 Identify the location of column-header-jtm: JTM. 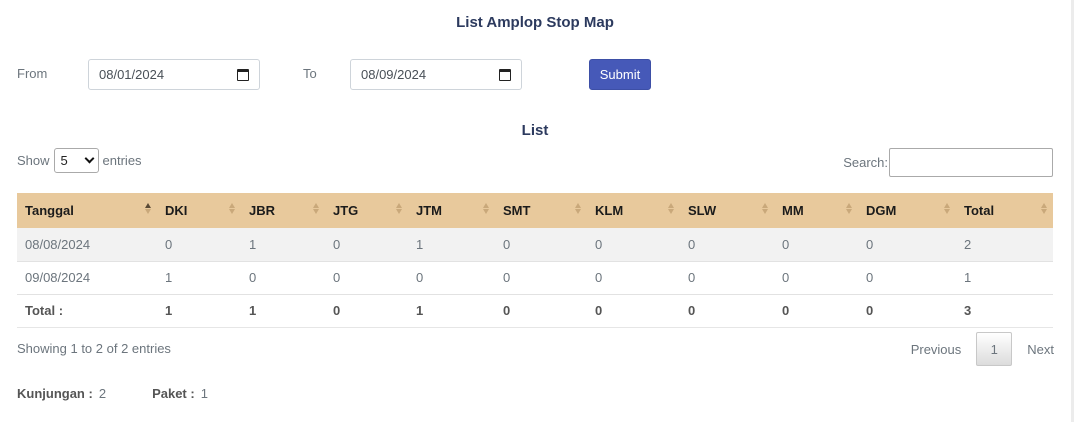
(451, 210).